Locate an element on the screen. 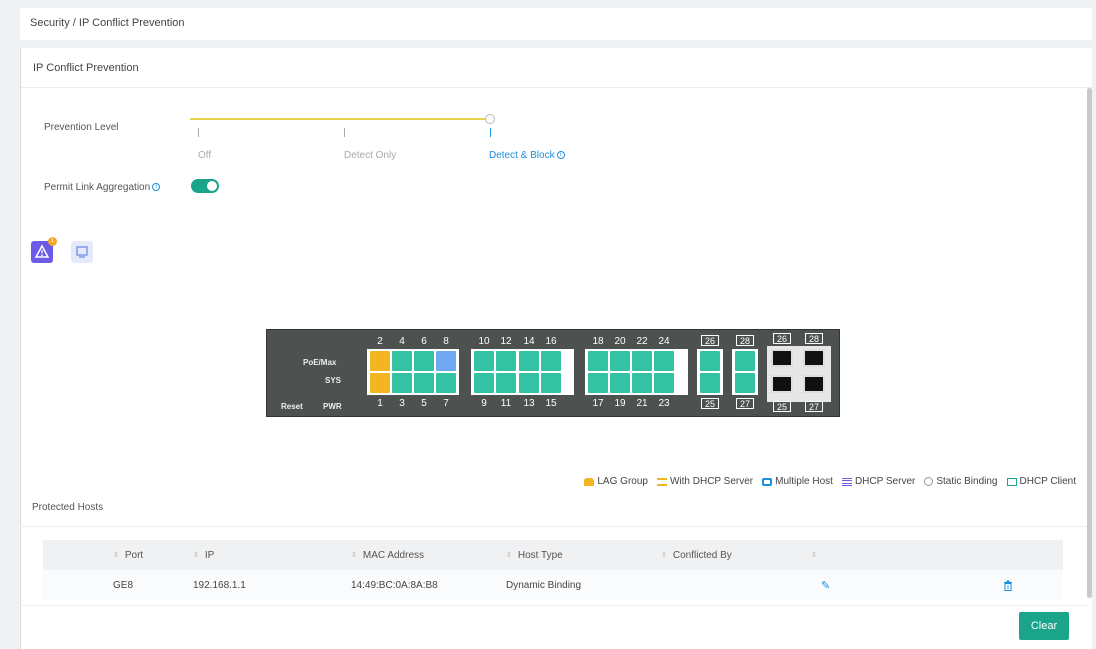  monitor-icon is located at coordinates (82, 252).